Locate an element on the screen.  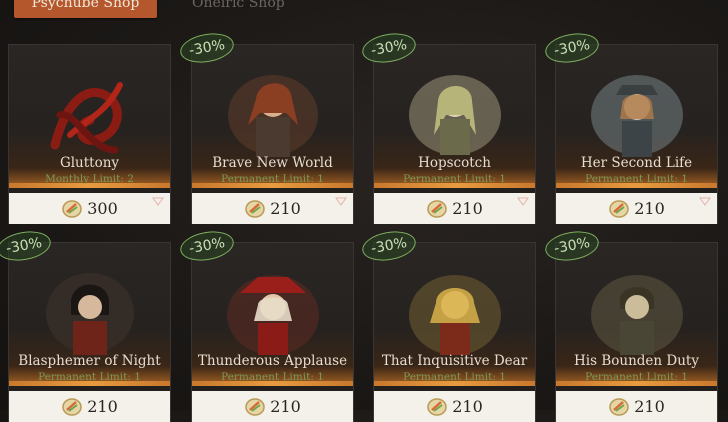
shop-item-card: His Bounden Duty Permanent Limit: 1 210 is located at coordinates (636, 332).